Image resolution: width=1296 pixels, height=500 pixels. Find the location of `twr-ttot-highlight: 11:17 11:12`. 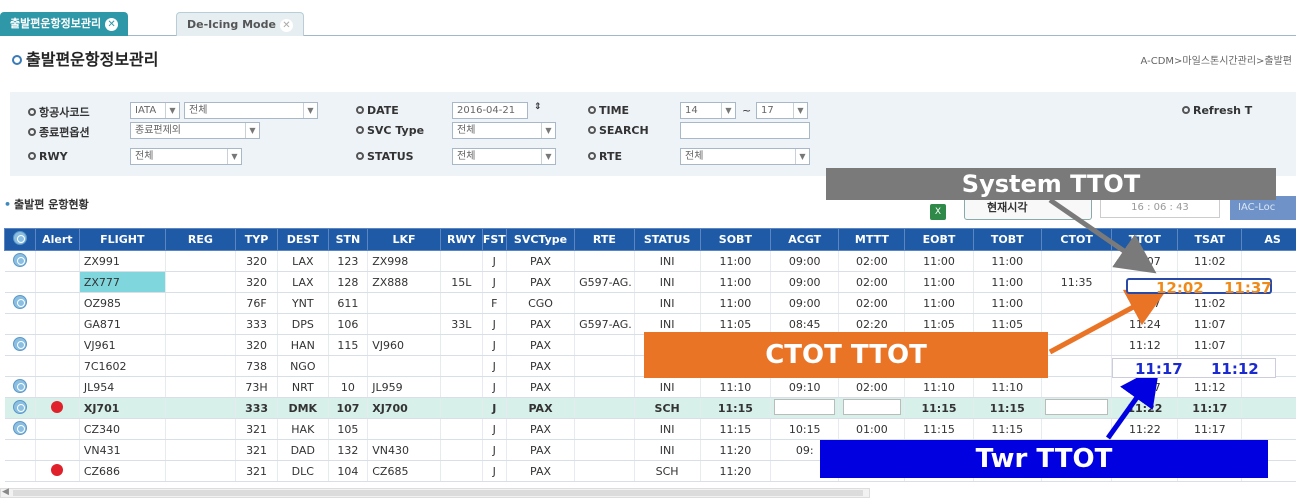

twr-ttot-highlight: 11:17 11:12 is located at coordinates (1194, 368).